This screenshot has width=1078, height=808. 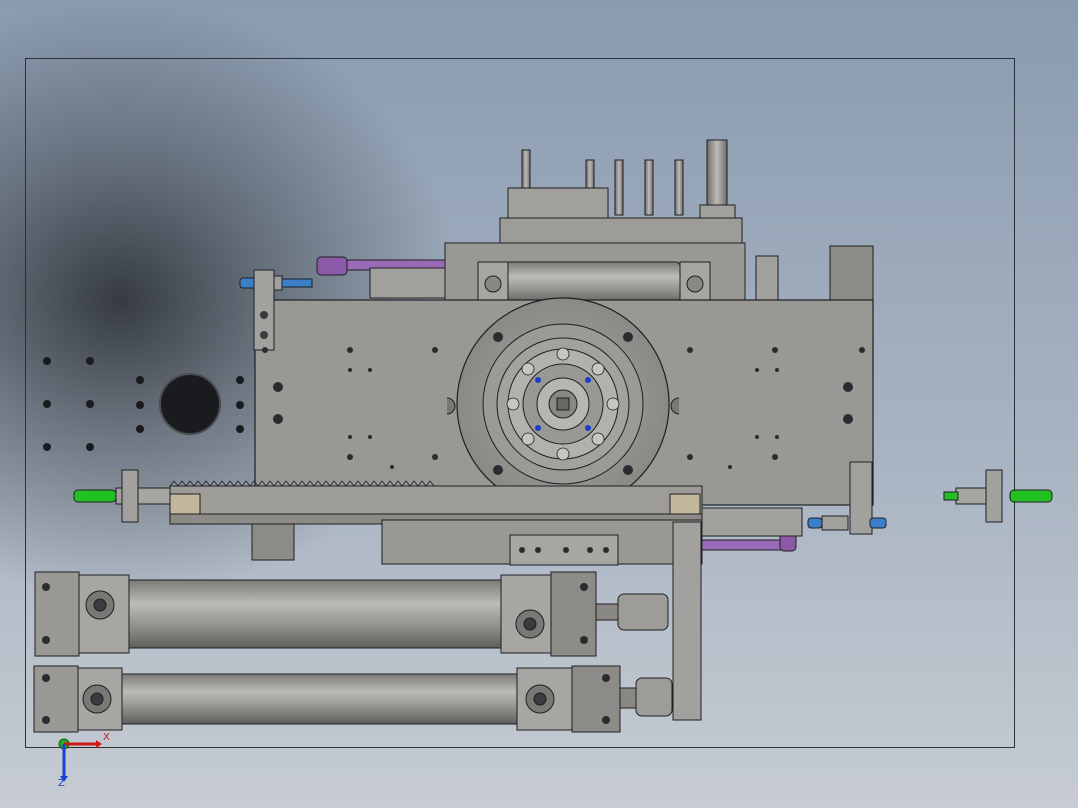 I want to click on green-fitting-left, so click(x=122, y=496).